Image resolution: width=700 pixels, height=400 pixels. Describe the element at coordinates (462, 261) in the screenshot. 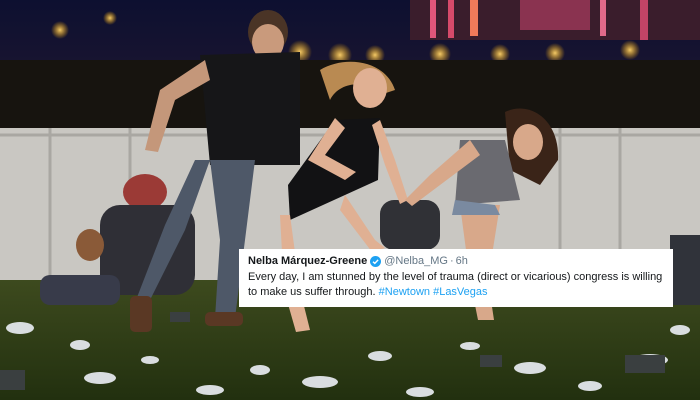

I see `tweet-timestamp: 6h` at that location.